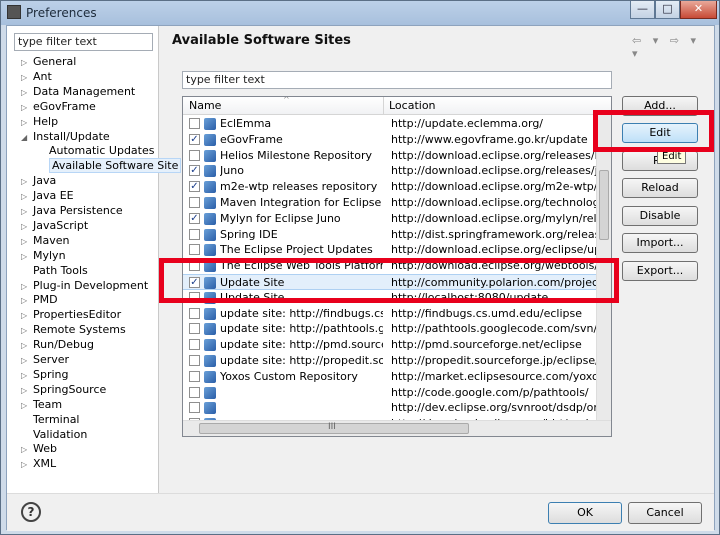 This screenshot has height=535, width=720. What do you see at coordinates (45, 374) in the screenshot?
I see `tree-item: ▷ Spring` at bounding box center [45, 374].